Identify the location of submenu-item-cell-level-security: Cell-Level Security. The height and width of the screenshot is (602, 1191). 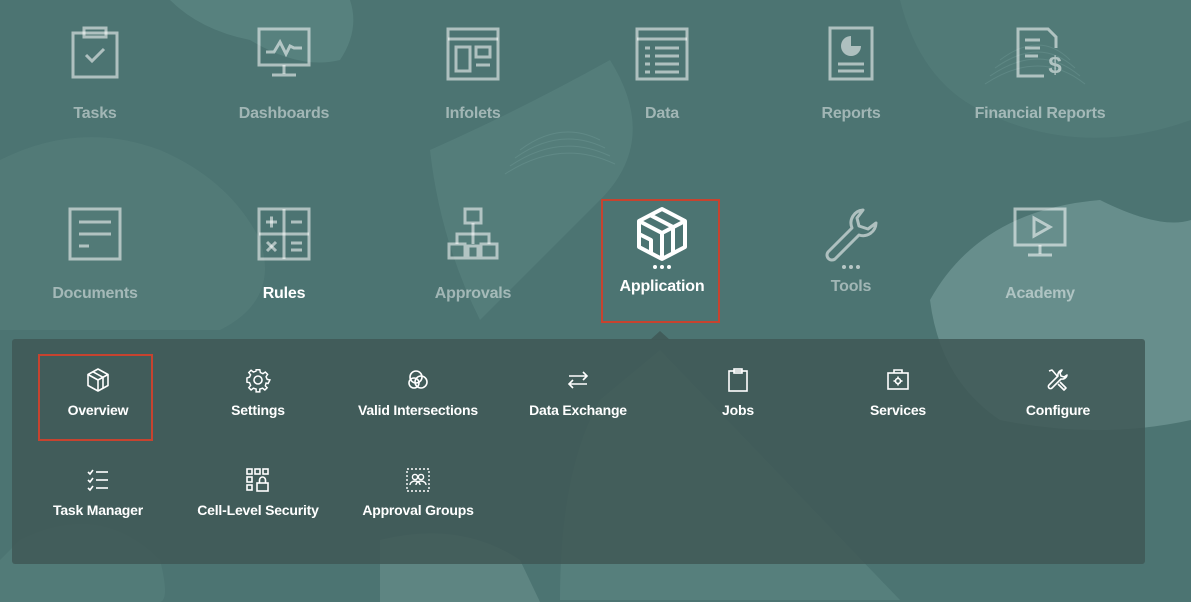
(258, 492).